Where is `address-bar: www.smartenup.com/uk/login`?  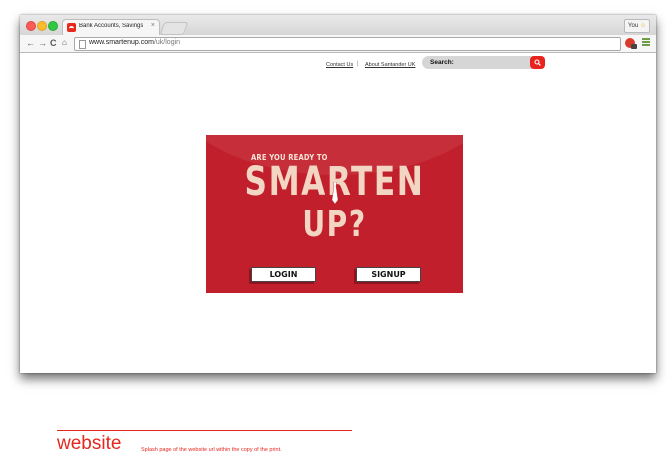
address-bar: www.smartenup.com/uk/login is located at coordinates (347, 44).